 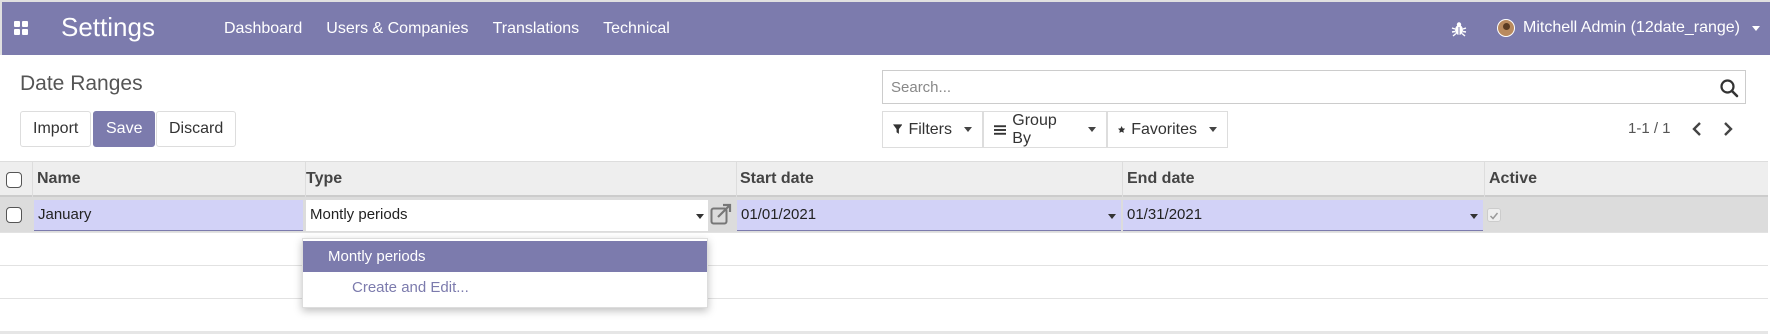 I want to click on user-menu: Mitchell Admin (12date_range), so click(x=1629, y=28).